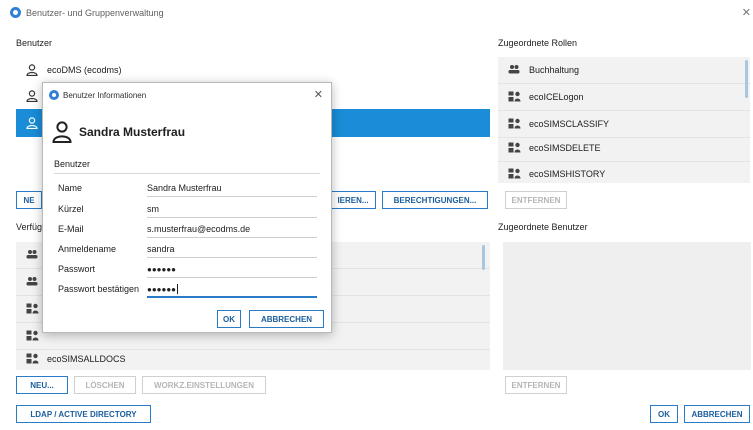  I want to click on divider, so click(187, 173).